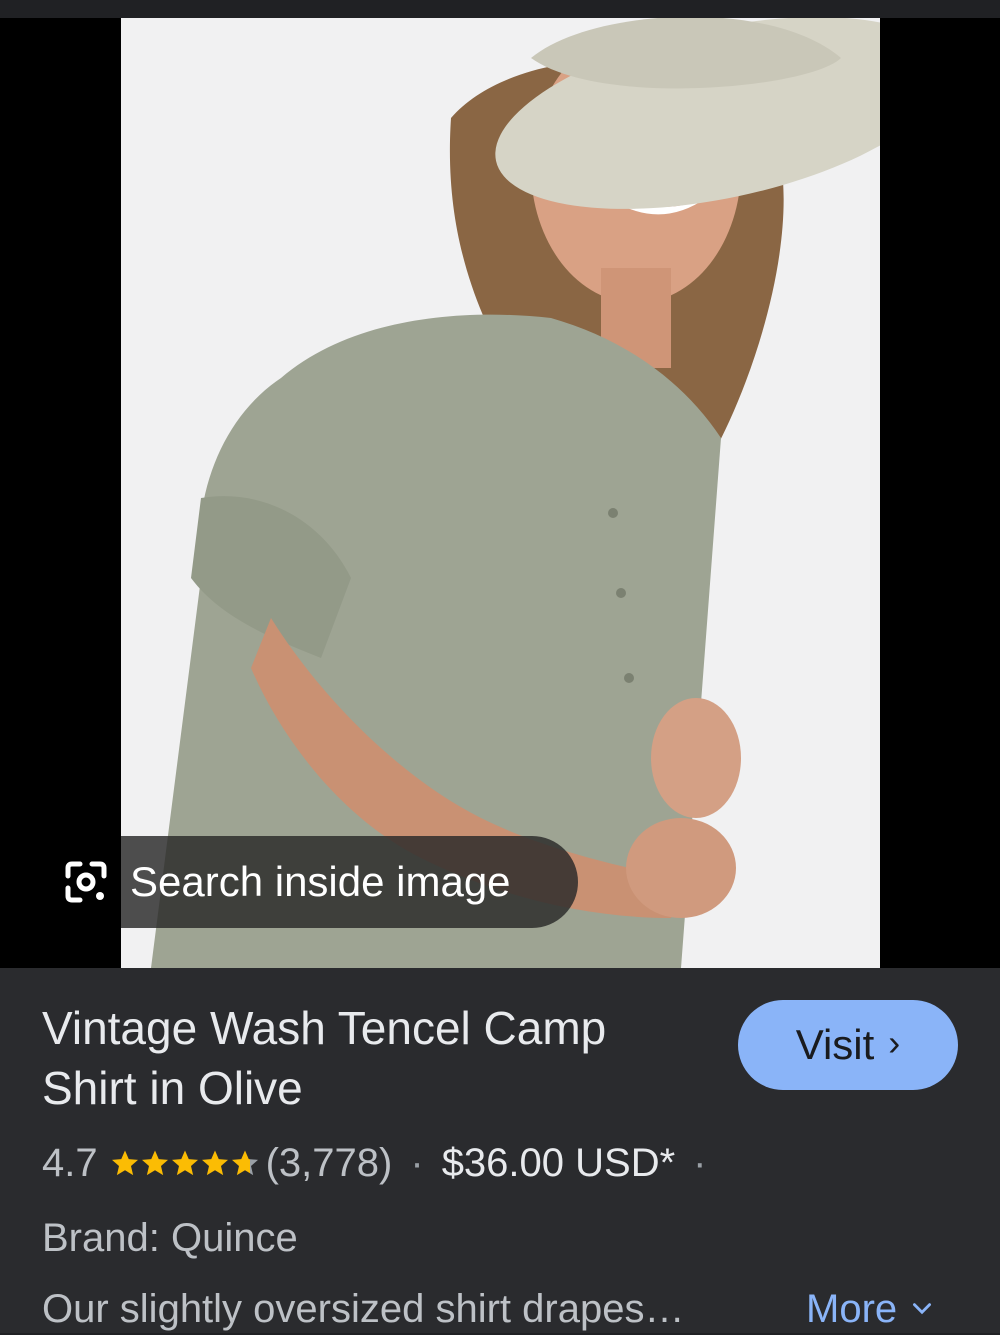  What do you see at coordinates (372, 1058) in the screenshot?
I see `product-title: Vintage Wash Tencel Camp Shirt in Olive` at bounding box center [372, 1058].